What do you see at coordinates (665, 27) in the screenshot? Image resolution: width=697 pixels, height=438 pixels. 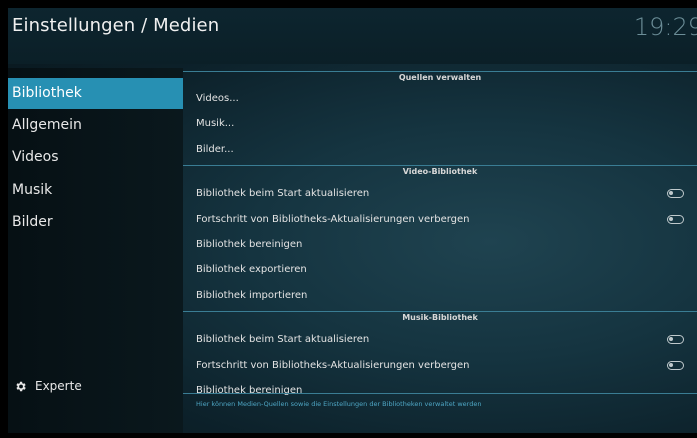 I see `clock: 19:29` at bounding box center [665, 27].